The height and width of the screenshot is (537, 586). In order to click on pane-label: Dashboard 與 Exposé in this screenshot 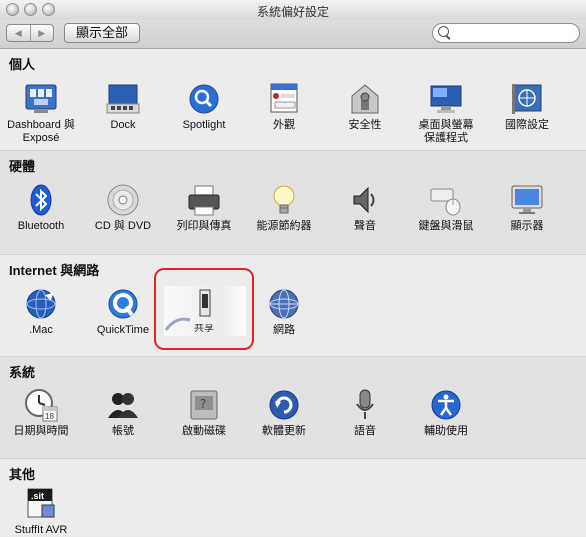, I will do `click(41, 131)`.